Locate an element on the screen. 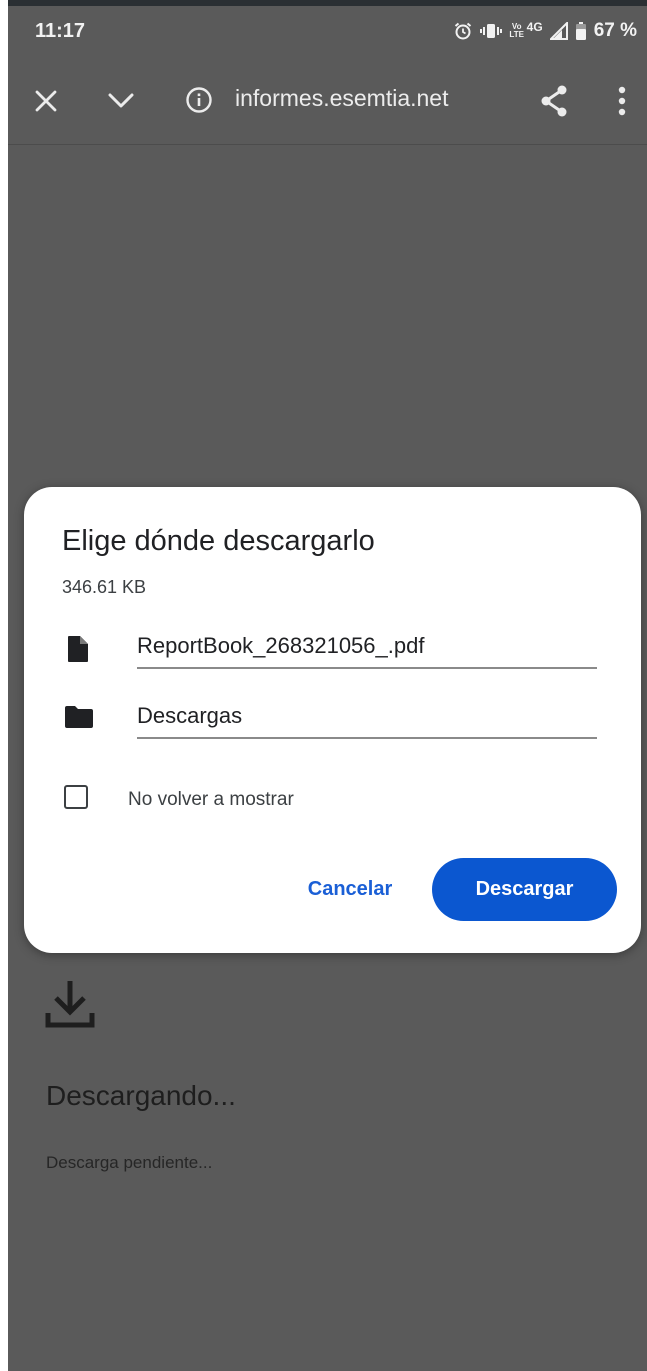 This screenshot has width=647, height=1371. network-indicator: Vo LTE 4G is located at coordinates (526, 29).